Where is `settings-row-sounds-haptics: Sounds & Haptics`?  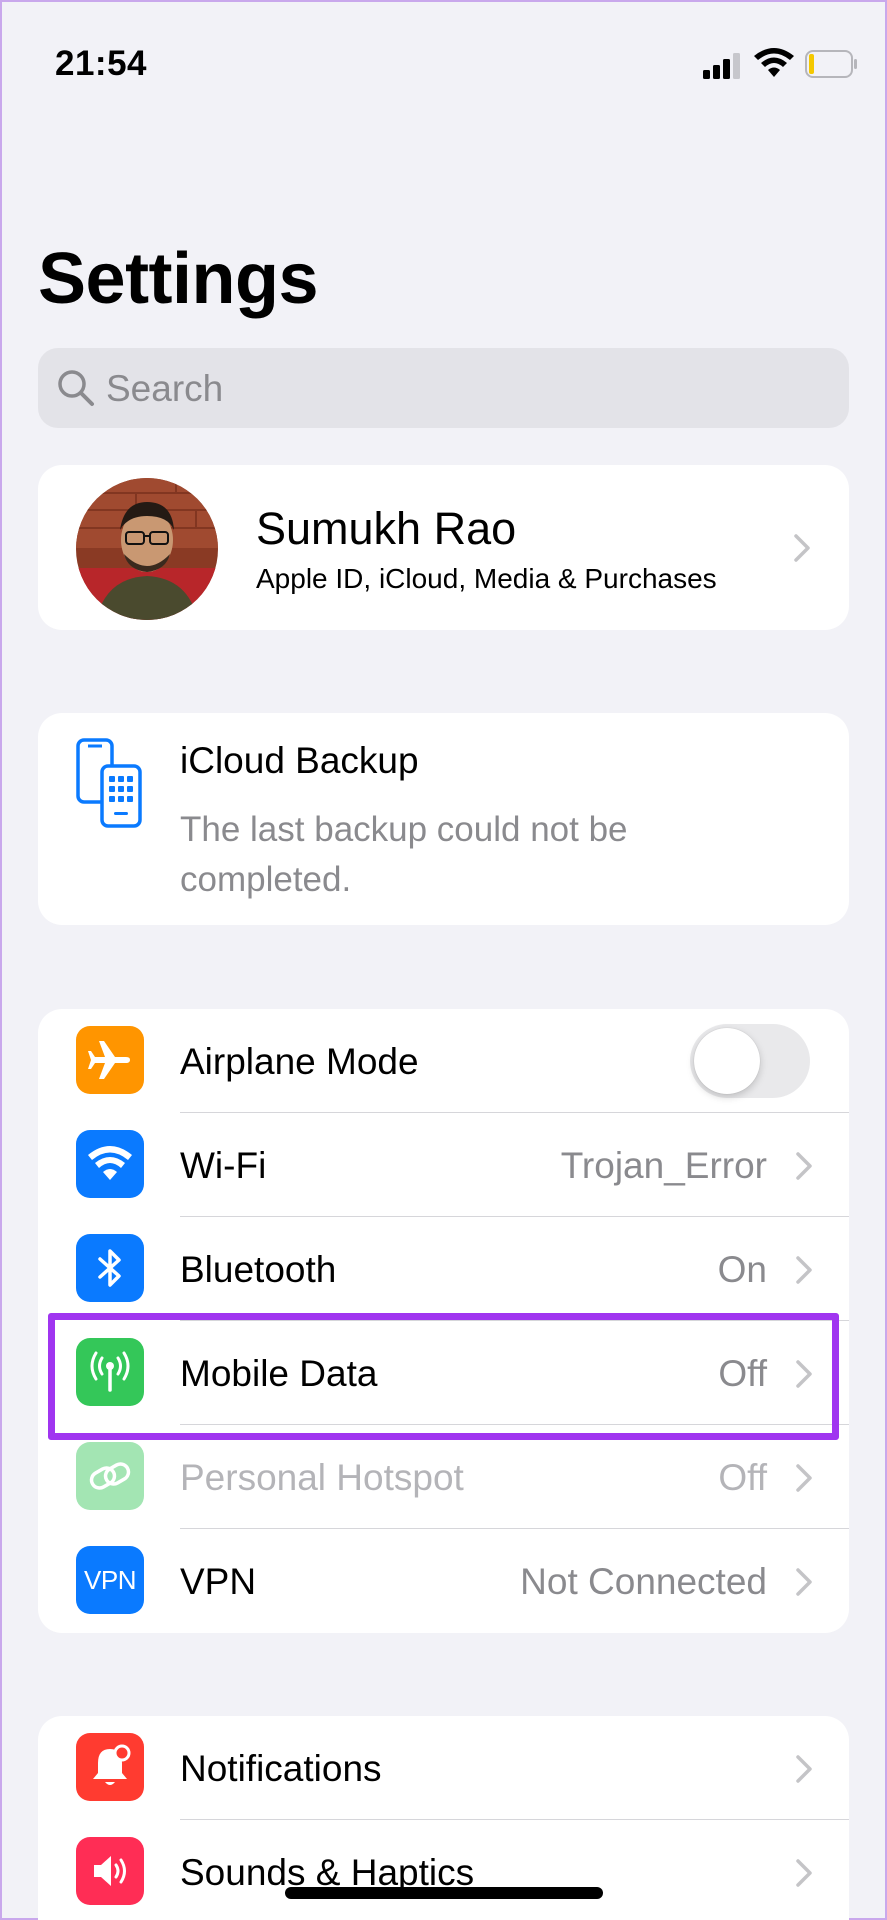 settings-row-sounds-haptics: Sounds & Haptics is located at coordinates (443, 1870).